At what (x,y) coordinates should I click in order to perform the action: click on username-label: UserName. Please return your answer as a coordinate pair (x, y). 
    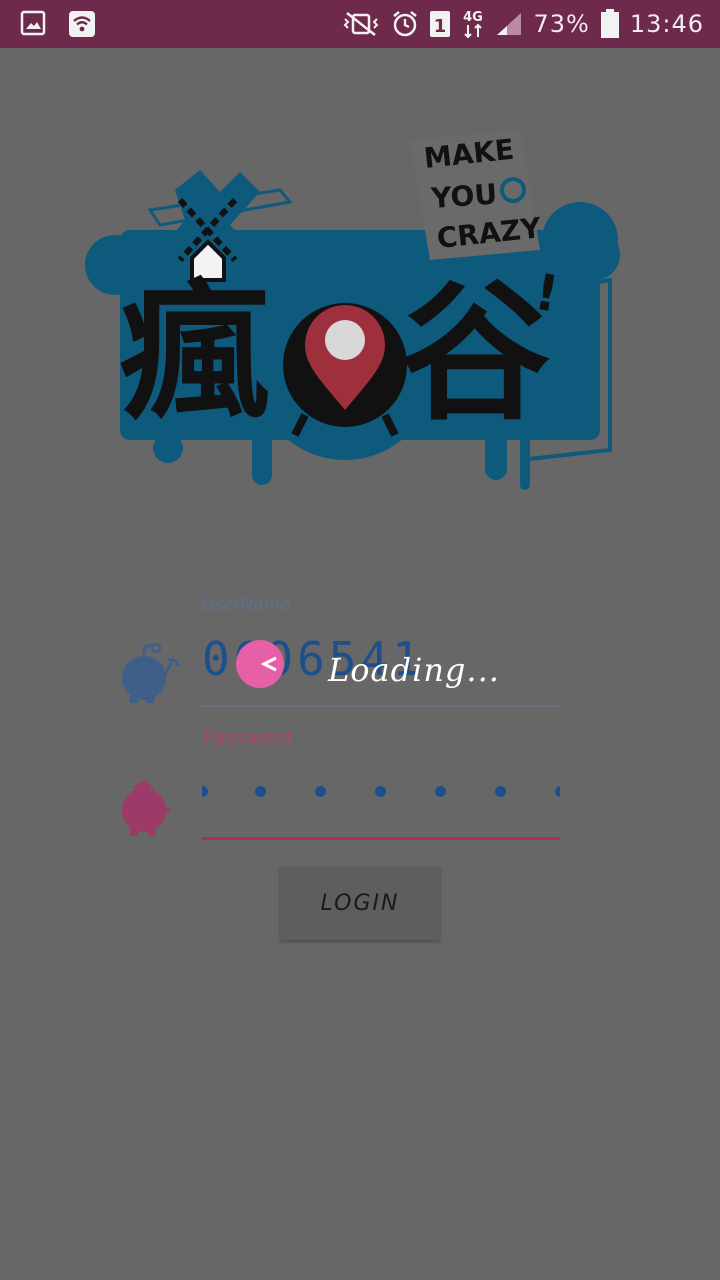
    Looking at the image, I should click on (246, 605).